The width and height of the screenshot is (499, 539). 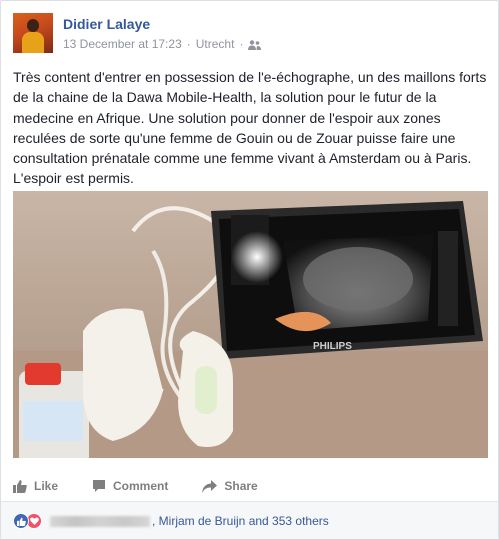 What do you see at coordinates (332, 346) in the screenshot?
I see `photo-brand-label: PHILIPS` at bounding box center [332, 346].